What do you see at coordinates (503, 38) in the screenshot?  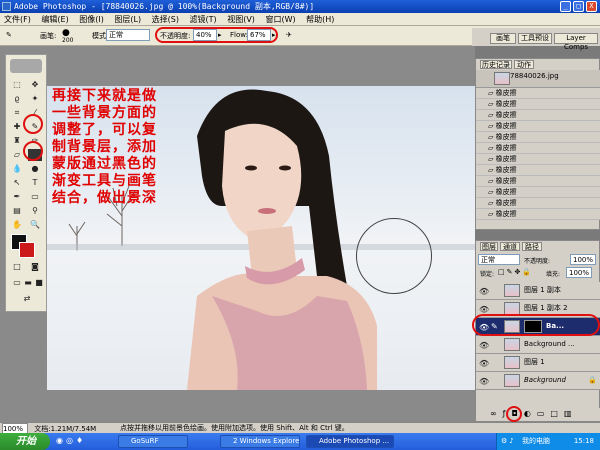 I see `tab-brushes: 画笔` at bounding box center [503, 38].